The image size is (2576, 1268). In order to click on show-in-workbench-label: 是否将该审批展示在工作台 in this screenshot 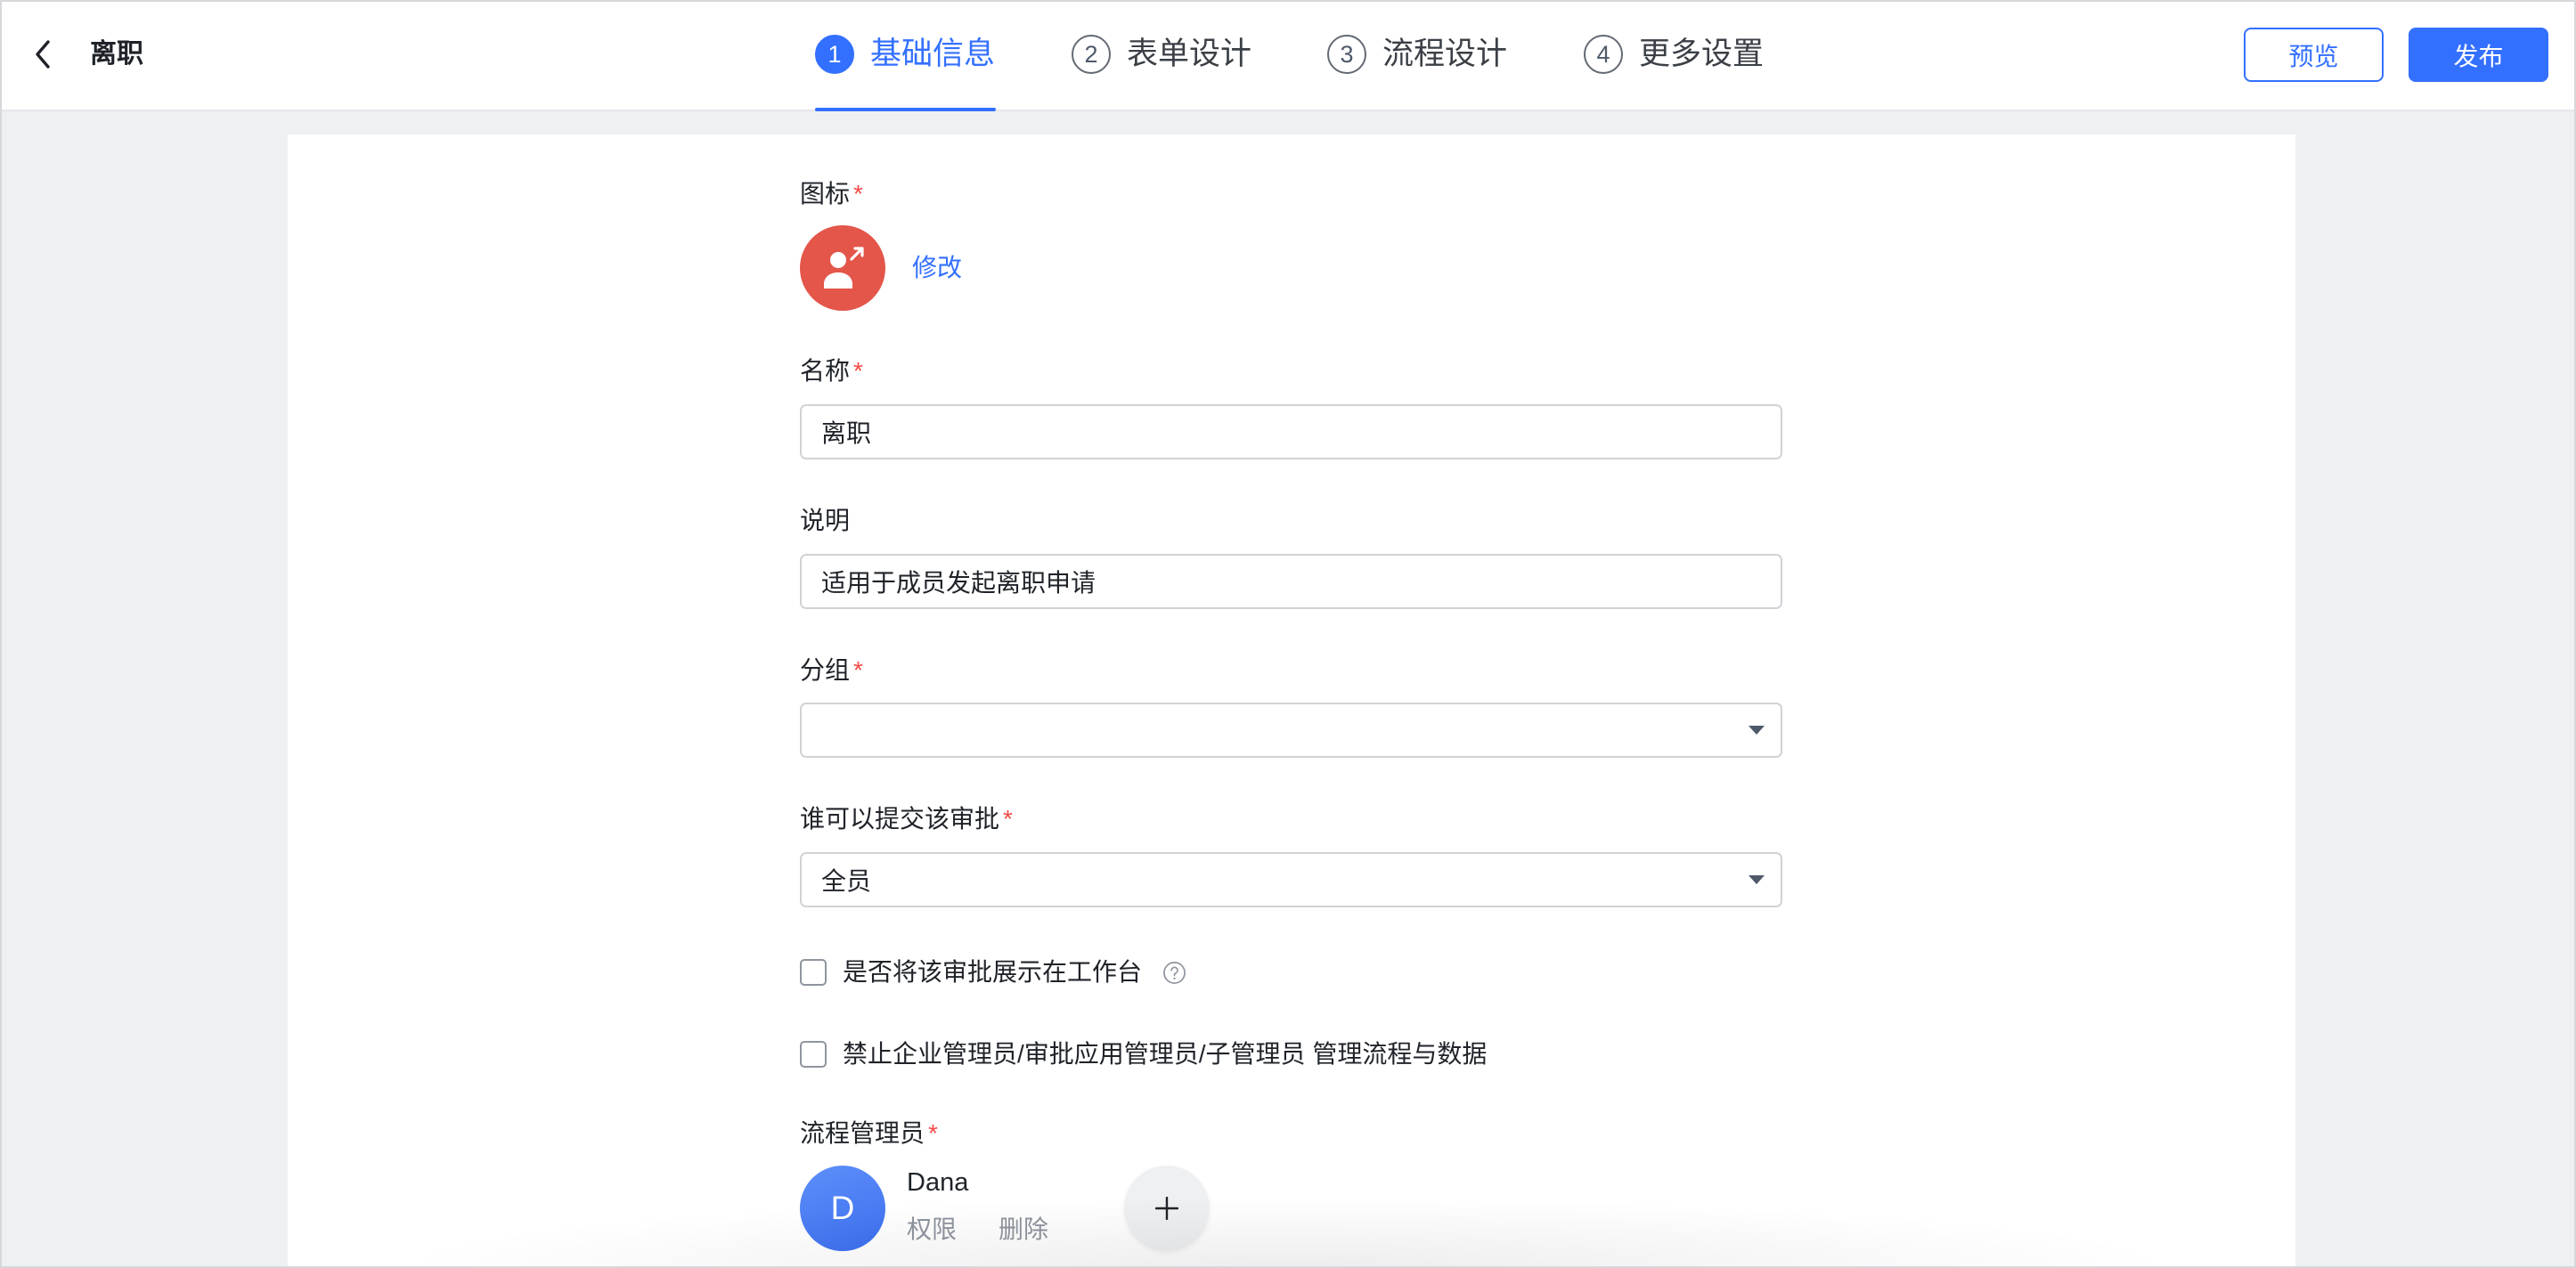, I will do `click(993, 972)`.